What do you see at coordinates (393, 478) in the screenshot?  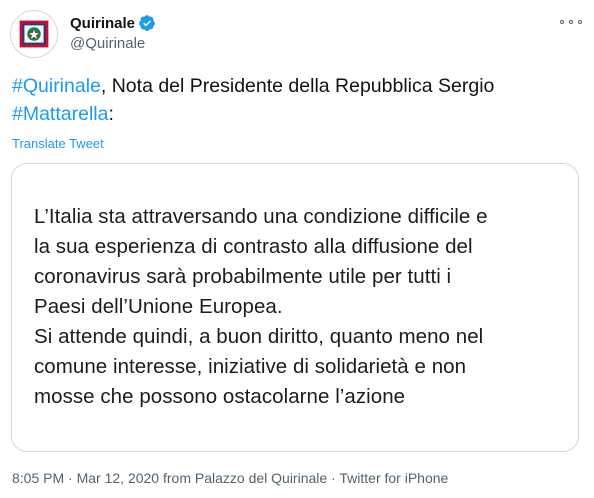 I see `tweet-source: Twitter for iPhone` at bounding box center [393, 478].